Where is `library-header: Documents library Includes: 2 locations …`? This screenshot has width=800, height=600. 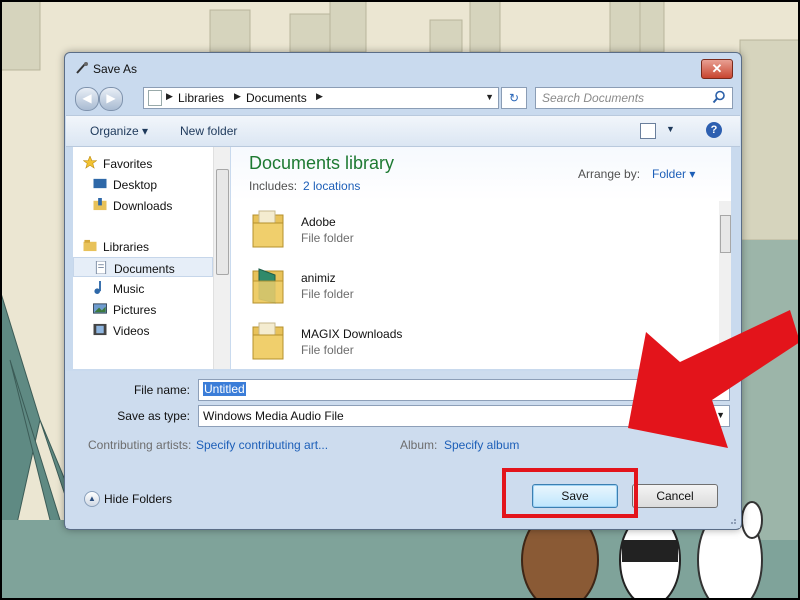 library-header: Documents library Includes: 2 locations … is located at coordinates (481, 174).